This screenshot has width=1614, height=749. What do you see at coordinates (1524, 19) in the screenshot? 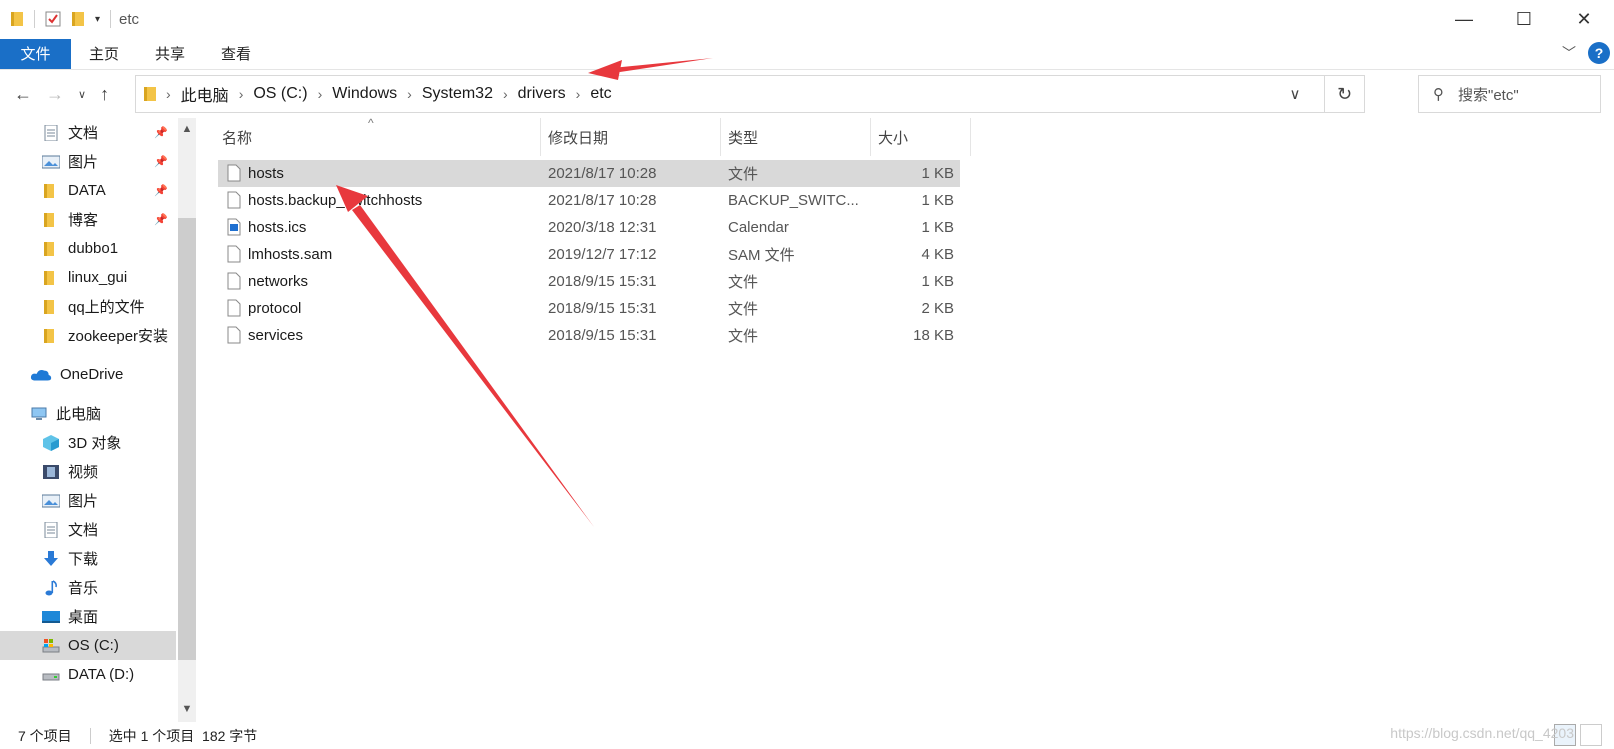
I see `maximize-icon: ☐` at bounding box center [1524, 19].